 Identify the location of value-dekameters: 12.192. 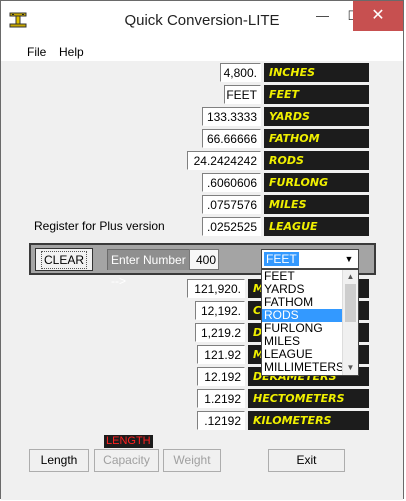
(221, 376).